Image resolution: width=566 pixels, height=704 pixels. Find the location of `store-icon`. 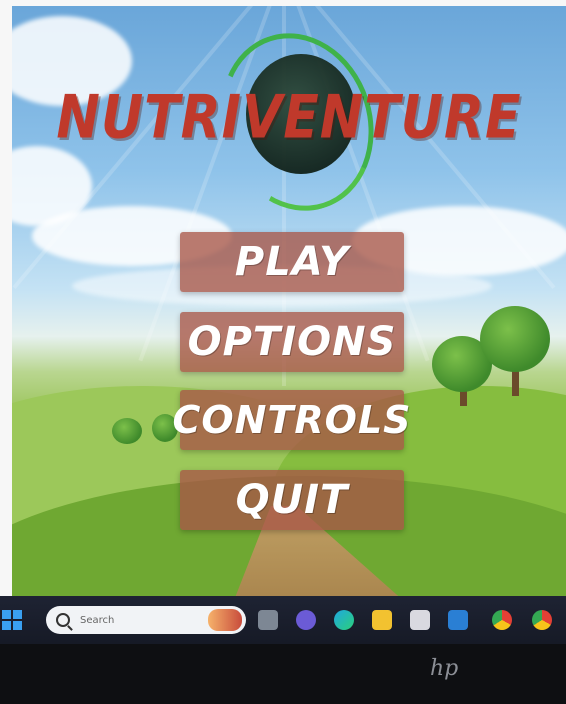

store-icon is located at coordinates (420, 620).